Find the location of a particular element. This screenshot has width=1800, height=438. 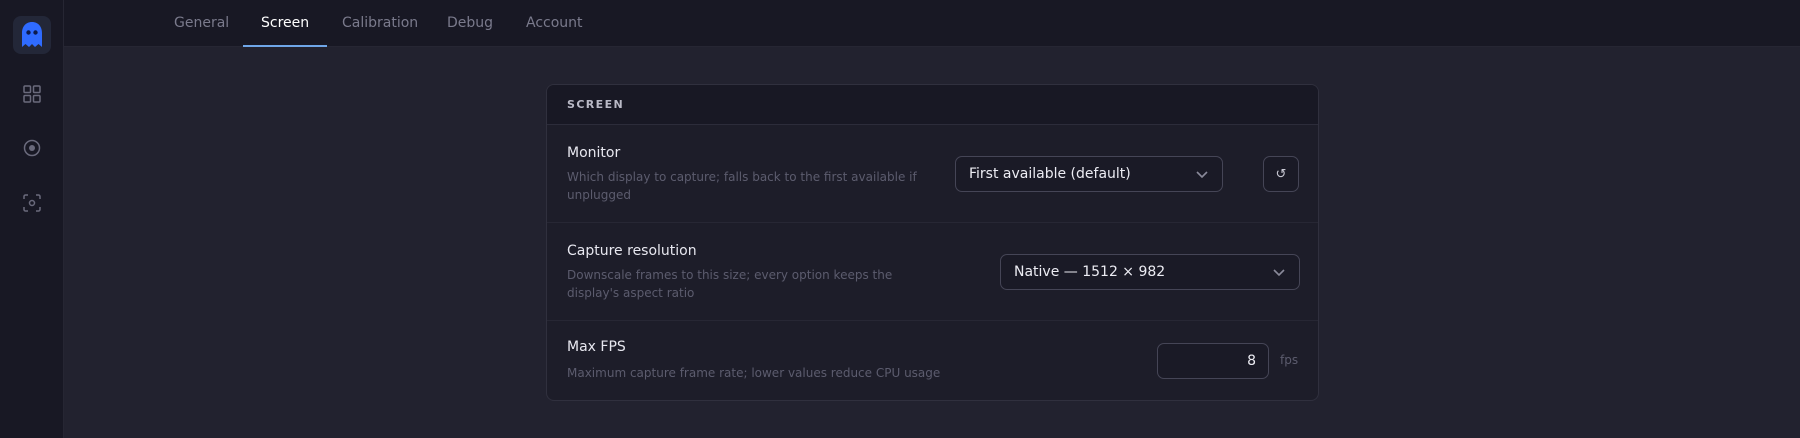

app-logo is located at coordinates (32, 35).